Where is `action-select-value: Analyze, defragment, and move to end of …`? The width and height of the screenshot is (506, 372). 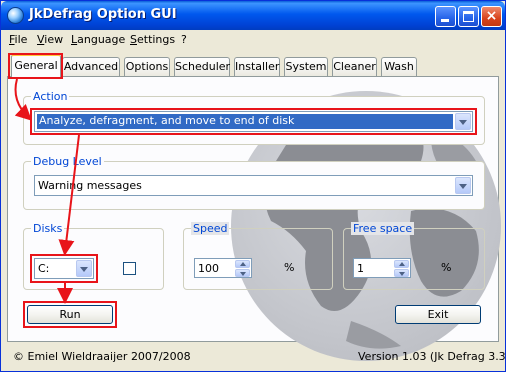
action-select-value: Analyze, defragment, and move to end of … is located at coordinates (245, 121).